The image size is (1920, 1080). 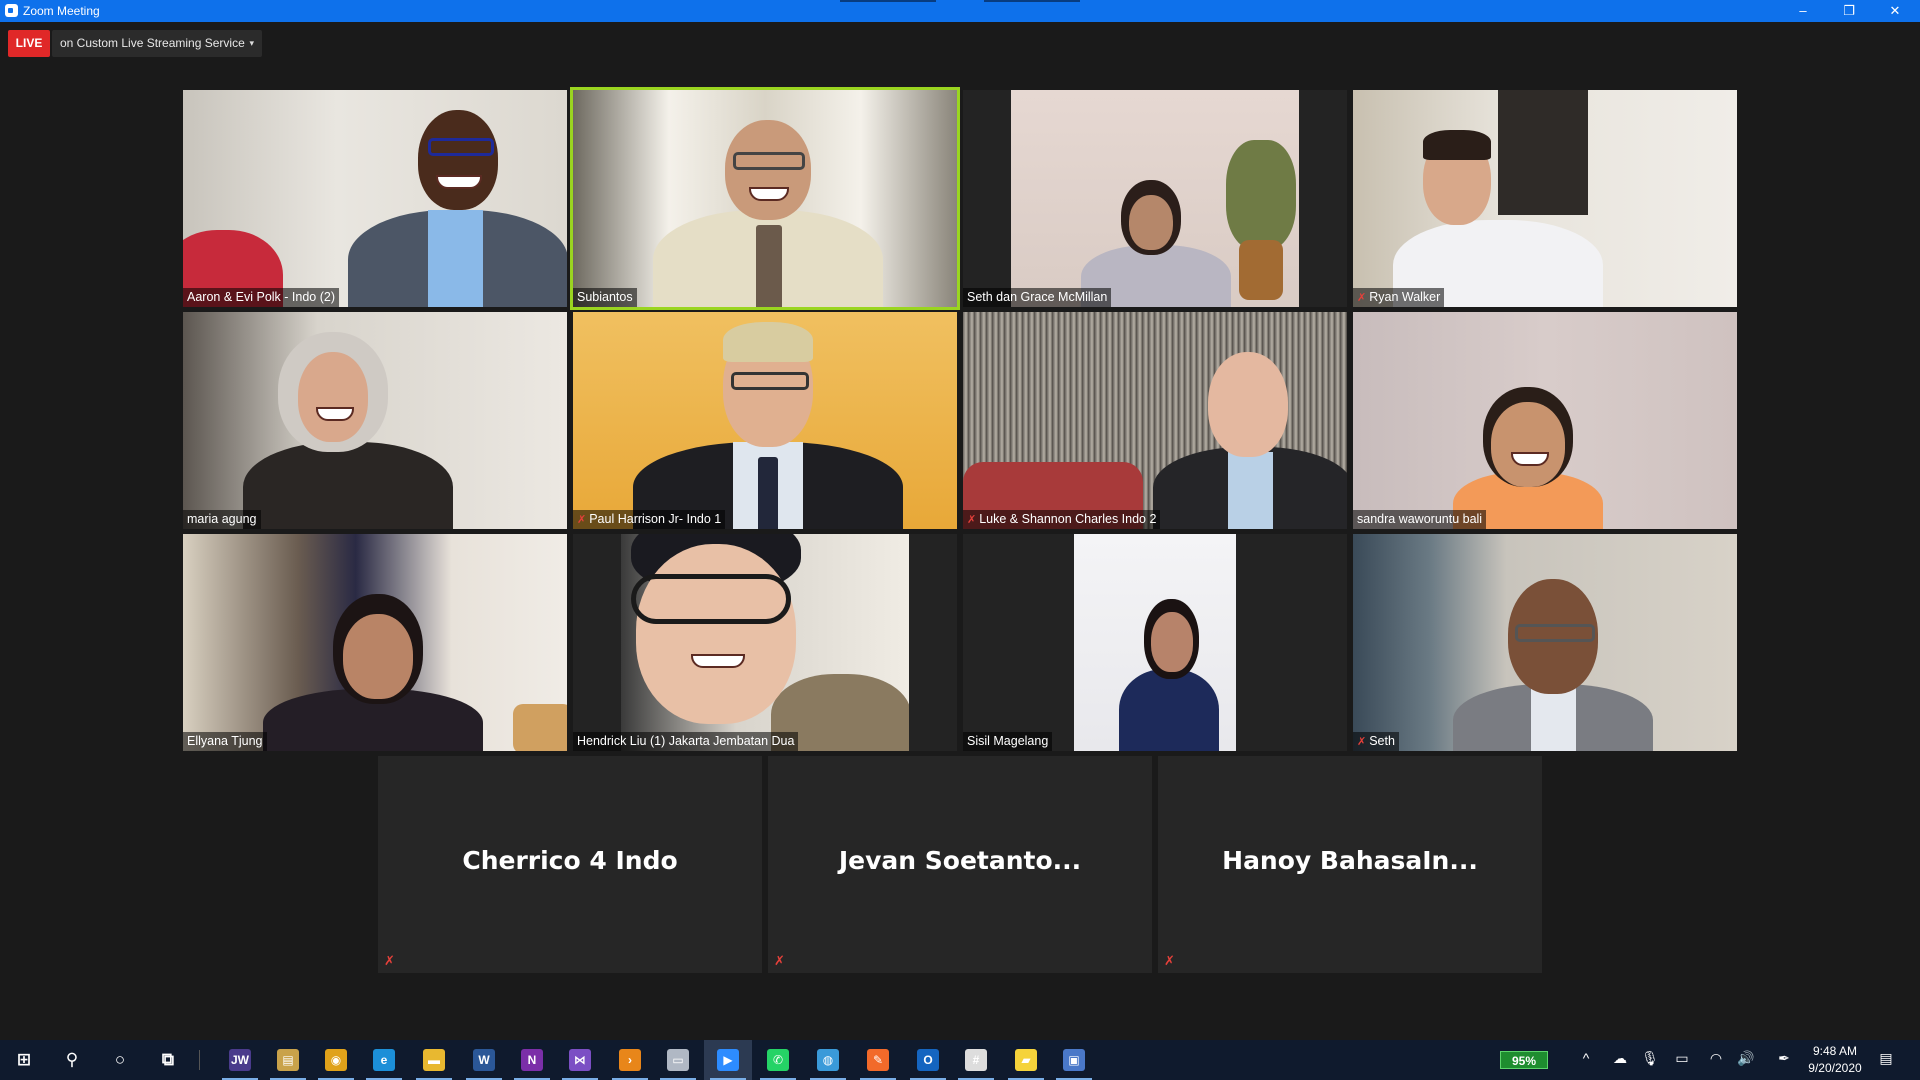 I want to click on taskbar-paint-button: ◍, so click(x=828, y=1060).